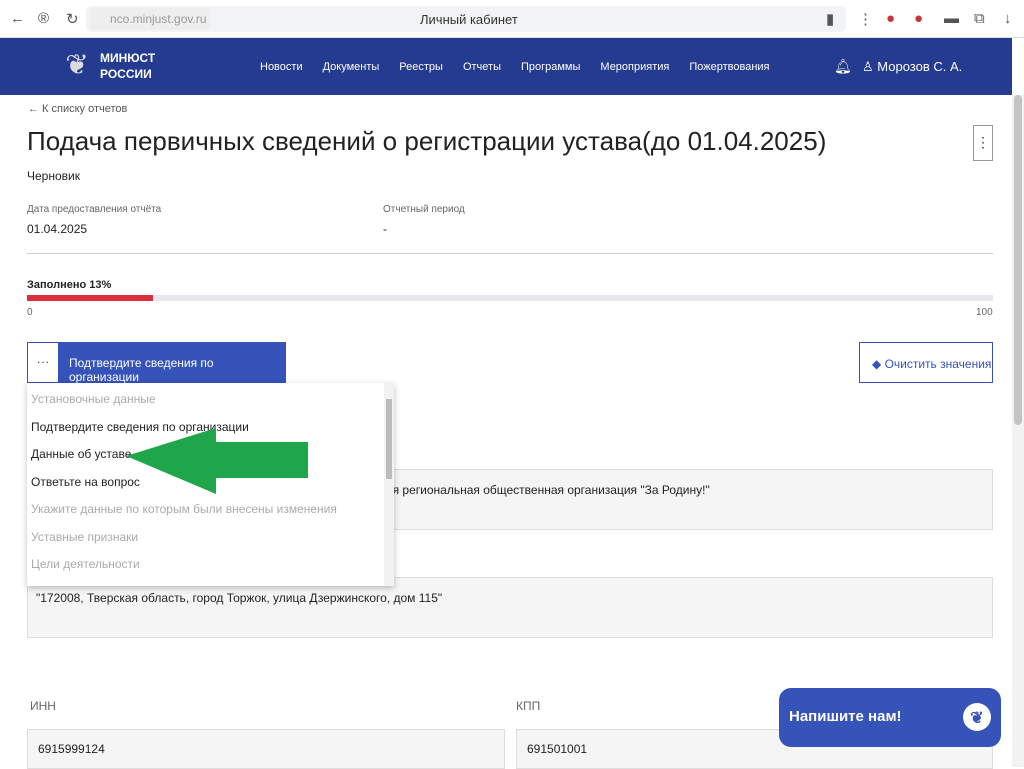 The image size is (1024, 769). What do you see at coordinates (85, 536) in the screenshot?
I see `dropdown-item: Уставные признаки` at bounding box center [85, 536].